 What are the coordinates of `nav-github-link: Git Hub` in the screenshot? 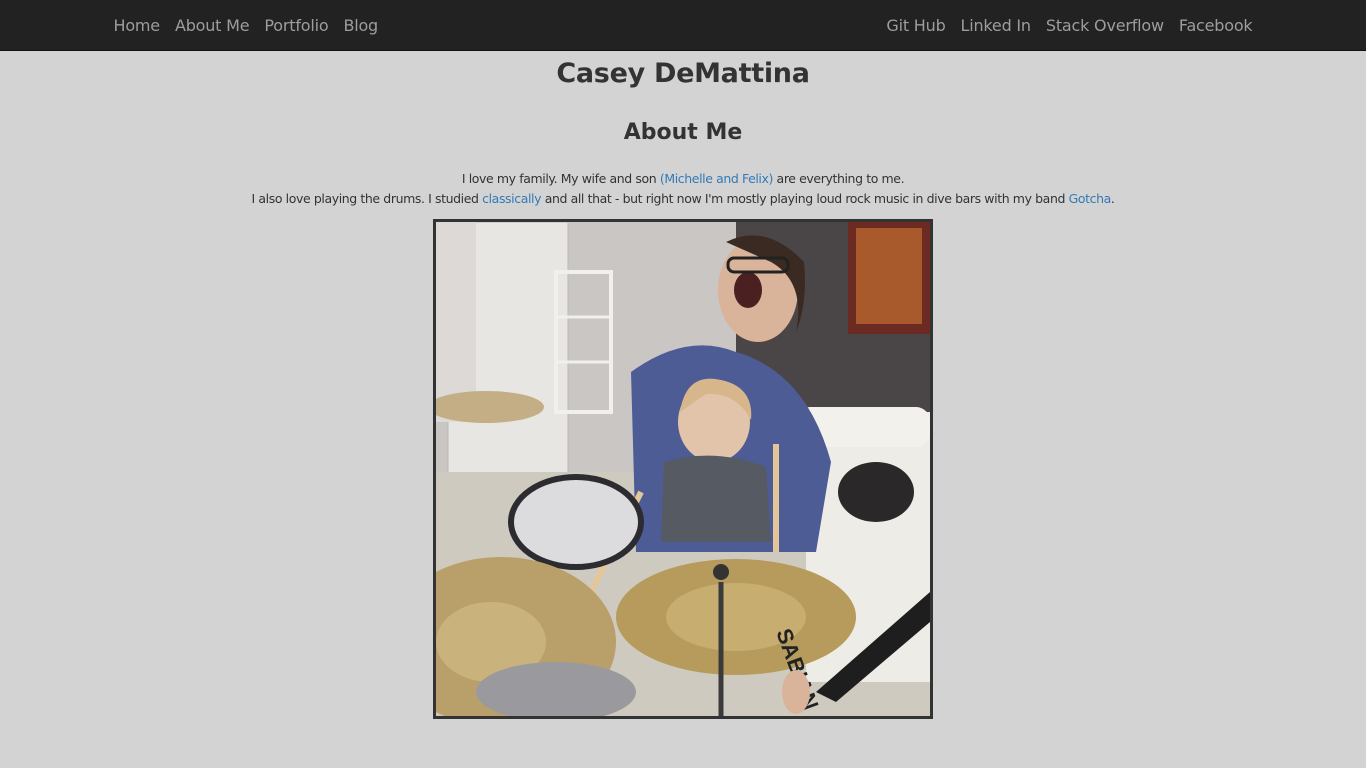 It's located at (916, 25).